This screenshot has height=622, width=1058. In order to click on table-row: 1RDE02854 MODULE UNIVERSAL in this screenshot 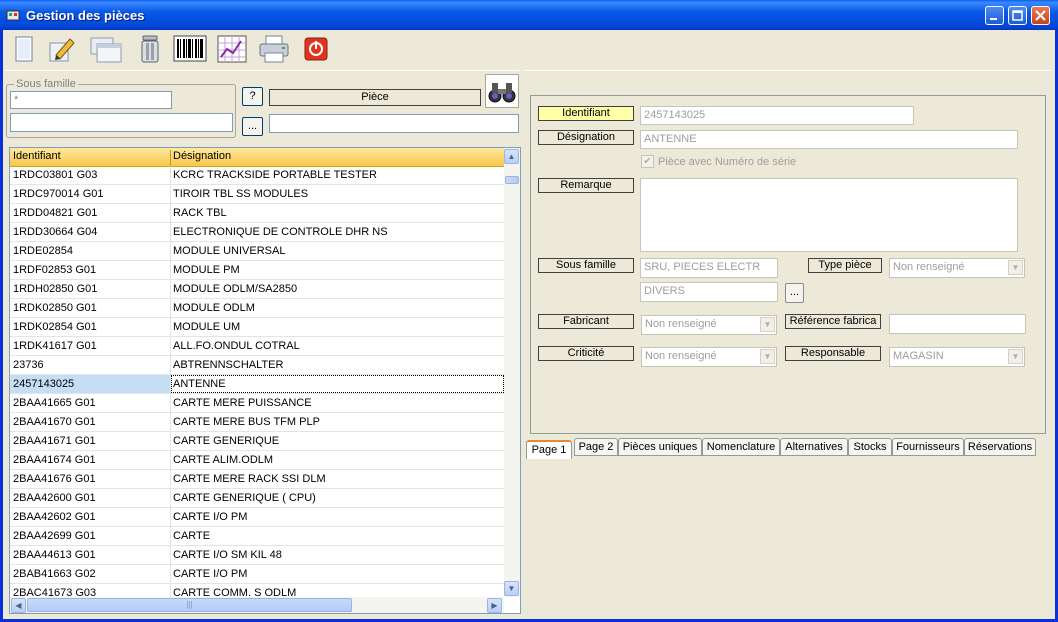, I will do `click(257, 251)`.